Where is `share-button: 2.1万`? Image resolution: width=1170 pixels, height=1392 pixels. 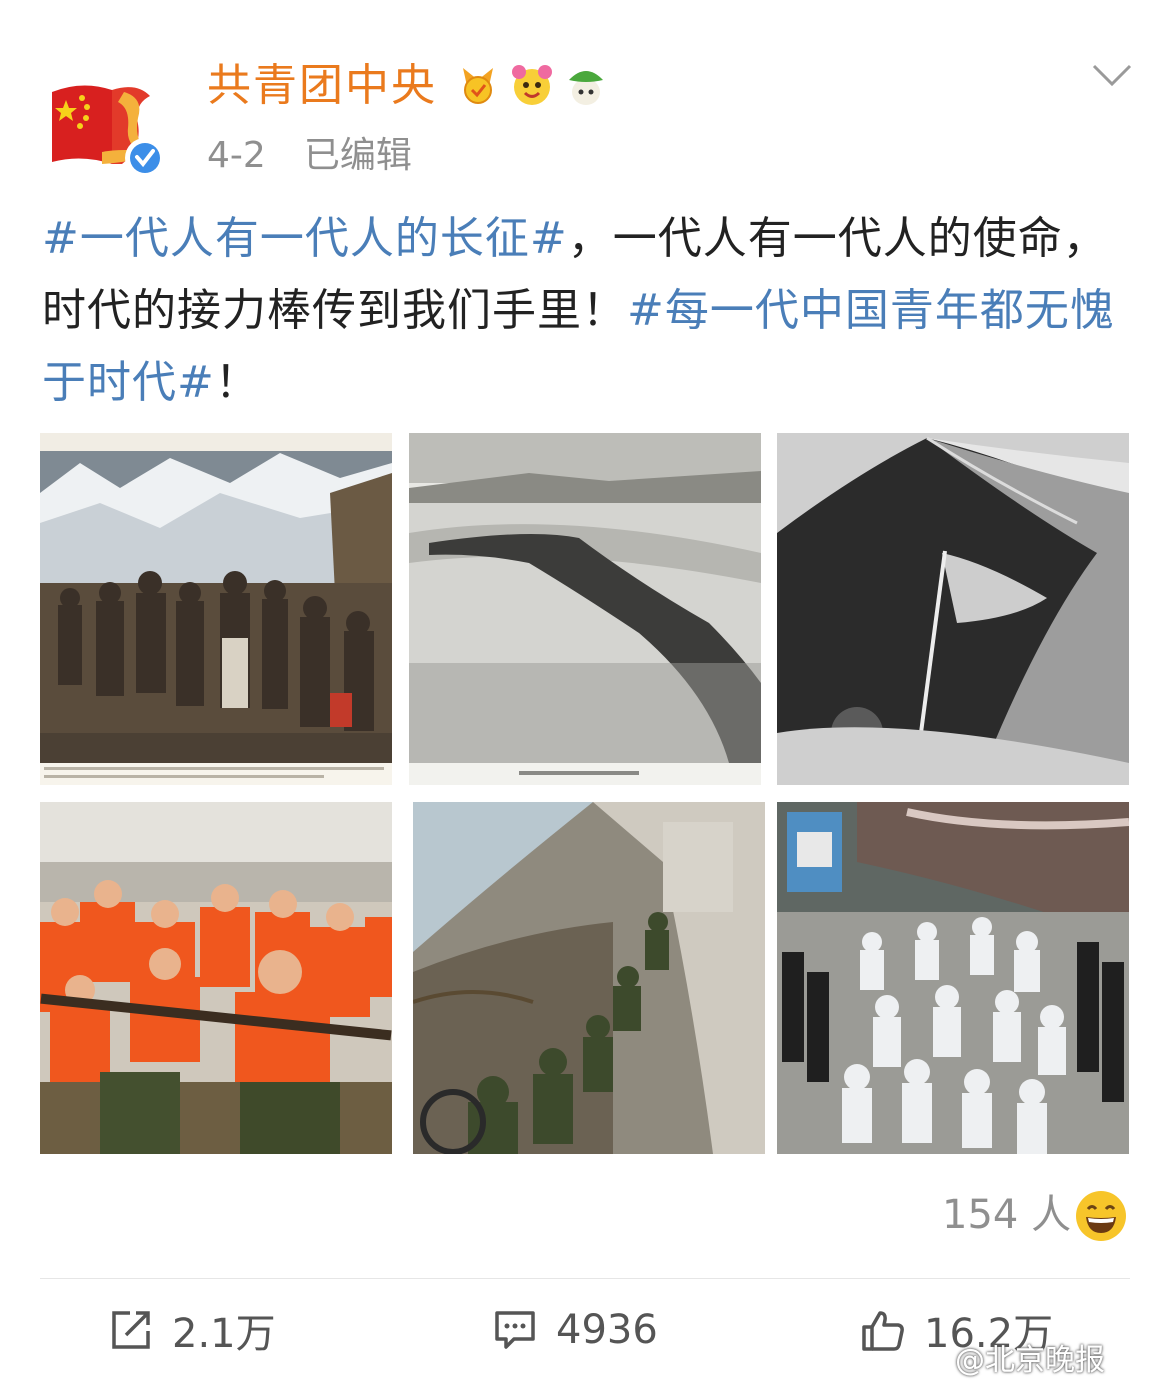 share-button: 2.1万 is located at coordinates (192, 1330).